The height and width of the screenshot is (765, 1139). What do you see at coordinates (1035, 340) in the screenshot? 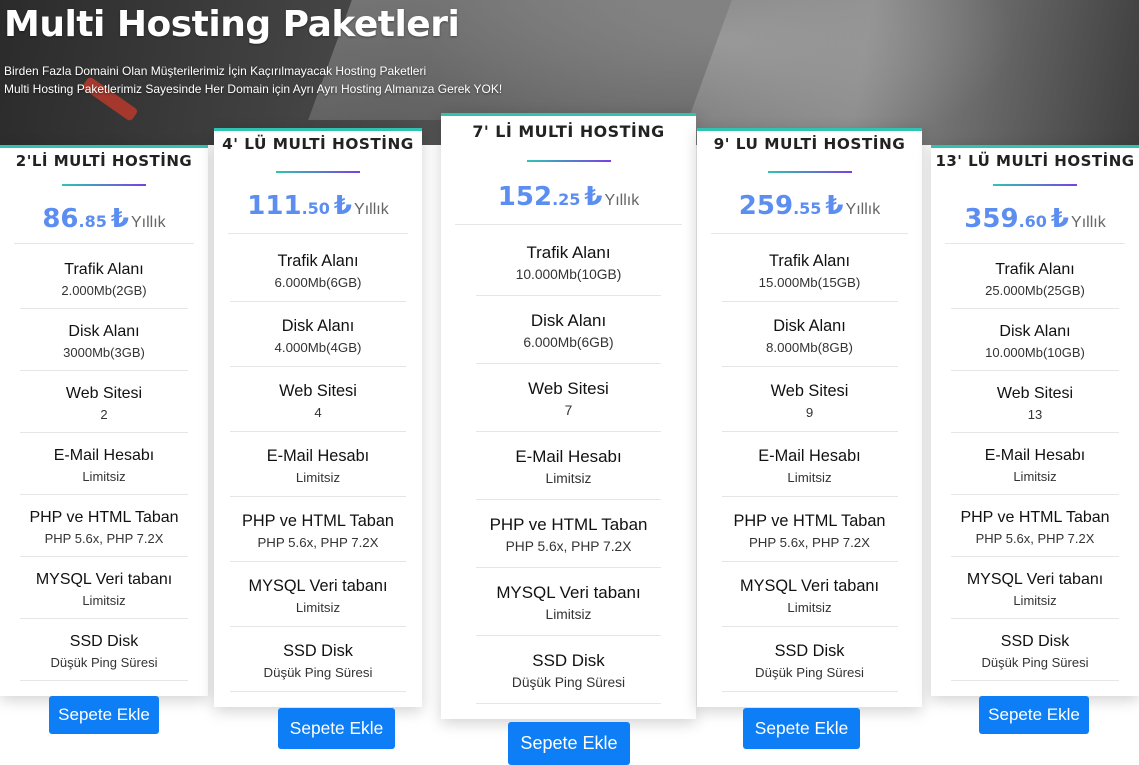
I see `feature-disk-alani: Disk Alanı 10.000Mb(10GB)` at bounding box center [1035, 340].